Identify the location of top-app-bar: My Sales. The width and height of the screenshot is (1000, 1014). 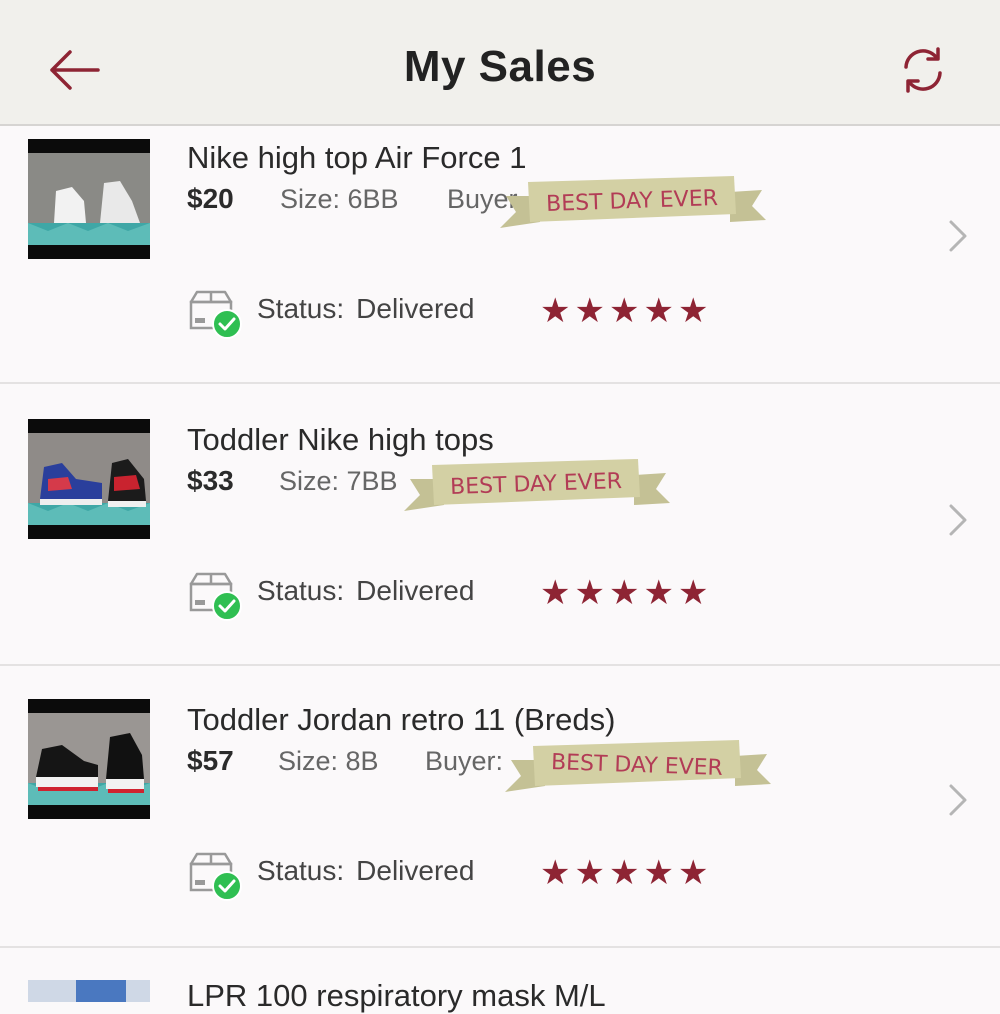
(500, 63).